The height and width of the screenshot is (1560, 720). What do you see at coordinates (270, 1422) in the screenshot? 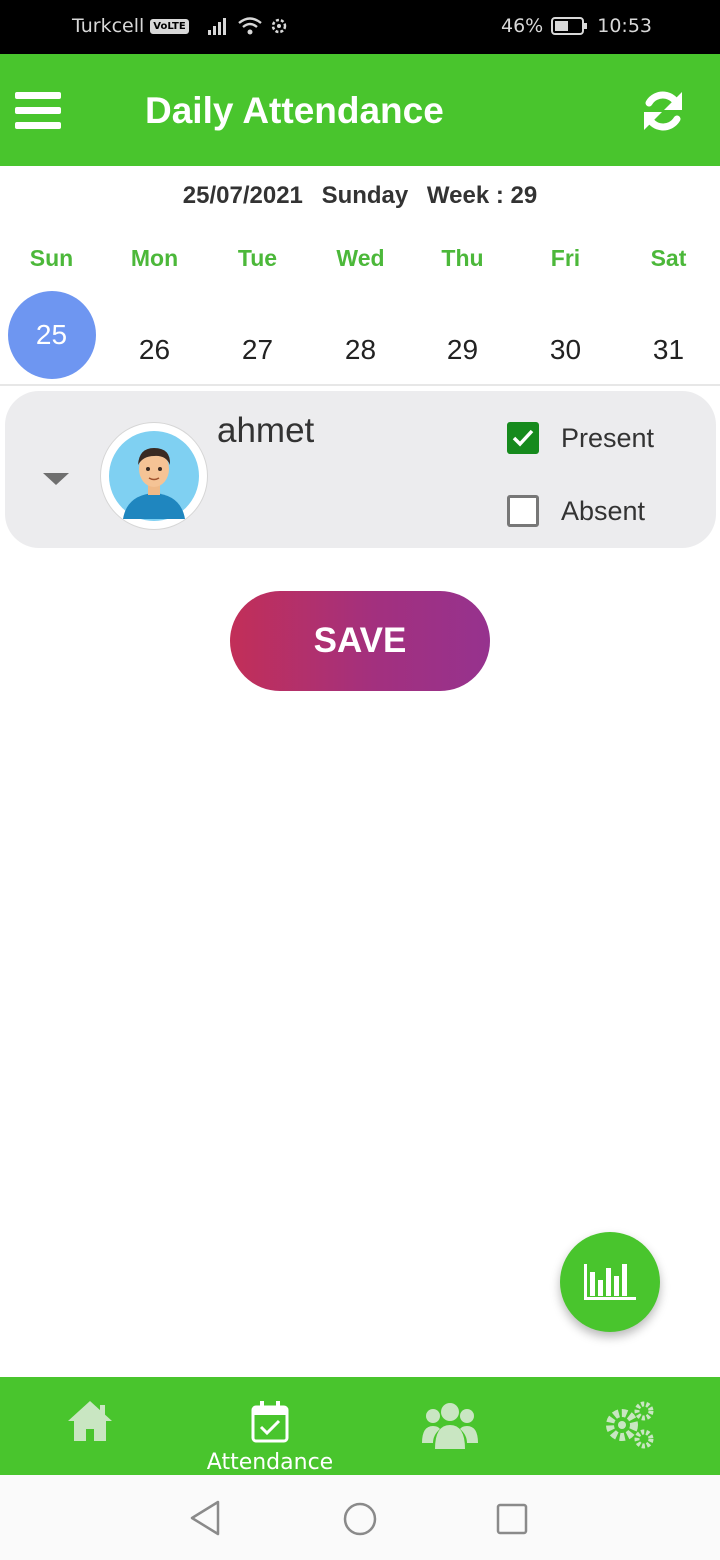
I see `calendar-check-icon` at bounding box center [270, 1422].